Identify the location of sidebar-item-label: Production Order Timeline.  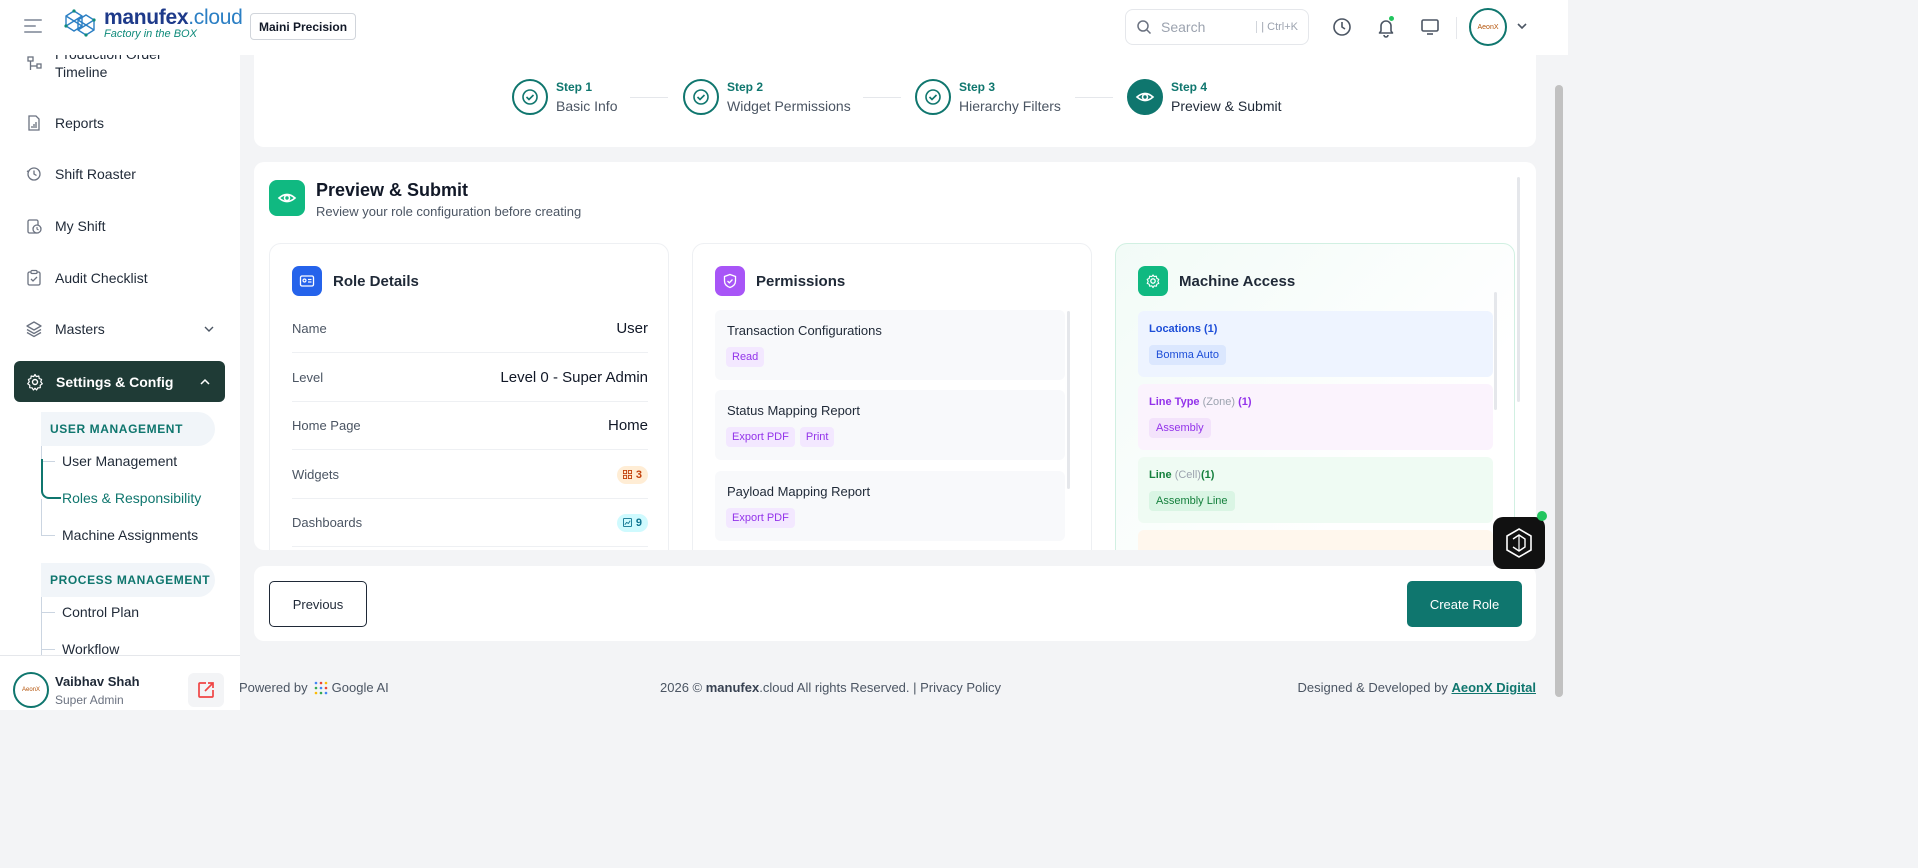
(108, 67).